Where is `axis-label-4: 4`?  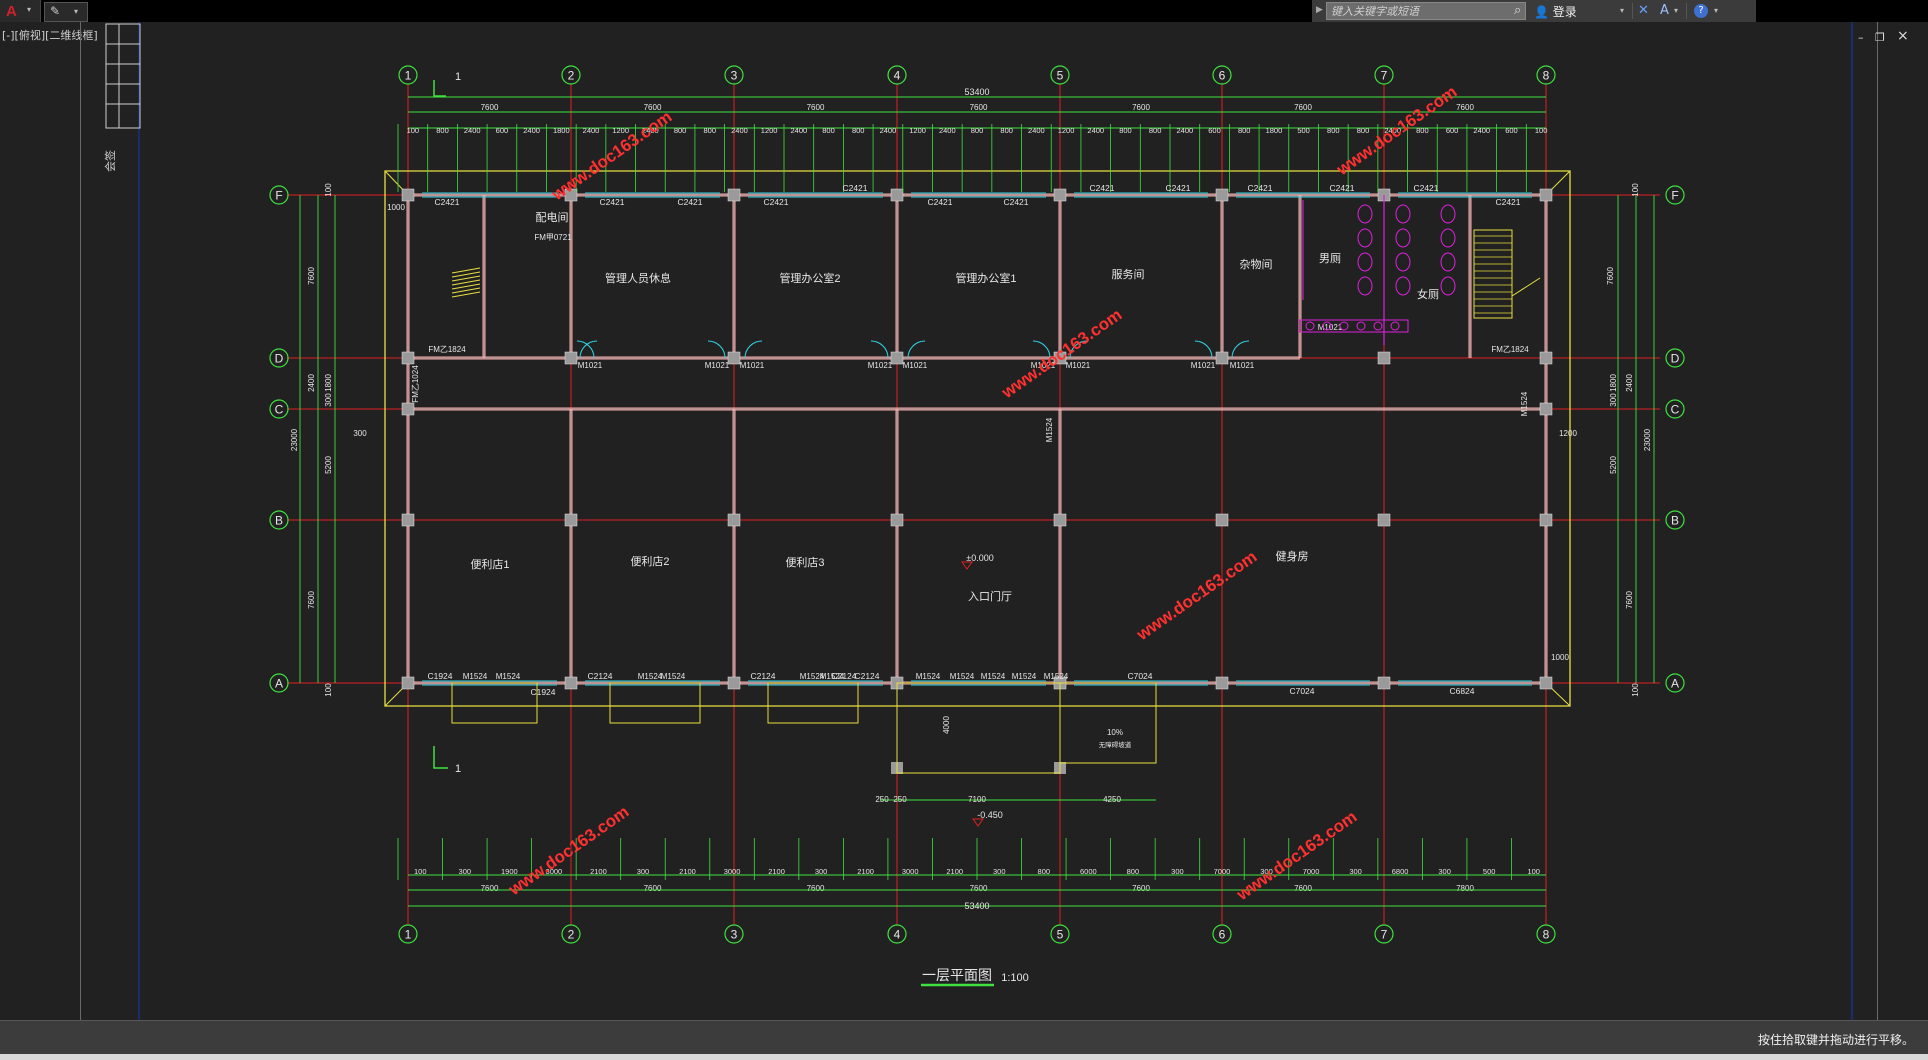 axis-label-4: 4 is located at coordinates (897, 76).